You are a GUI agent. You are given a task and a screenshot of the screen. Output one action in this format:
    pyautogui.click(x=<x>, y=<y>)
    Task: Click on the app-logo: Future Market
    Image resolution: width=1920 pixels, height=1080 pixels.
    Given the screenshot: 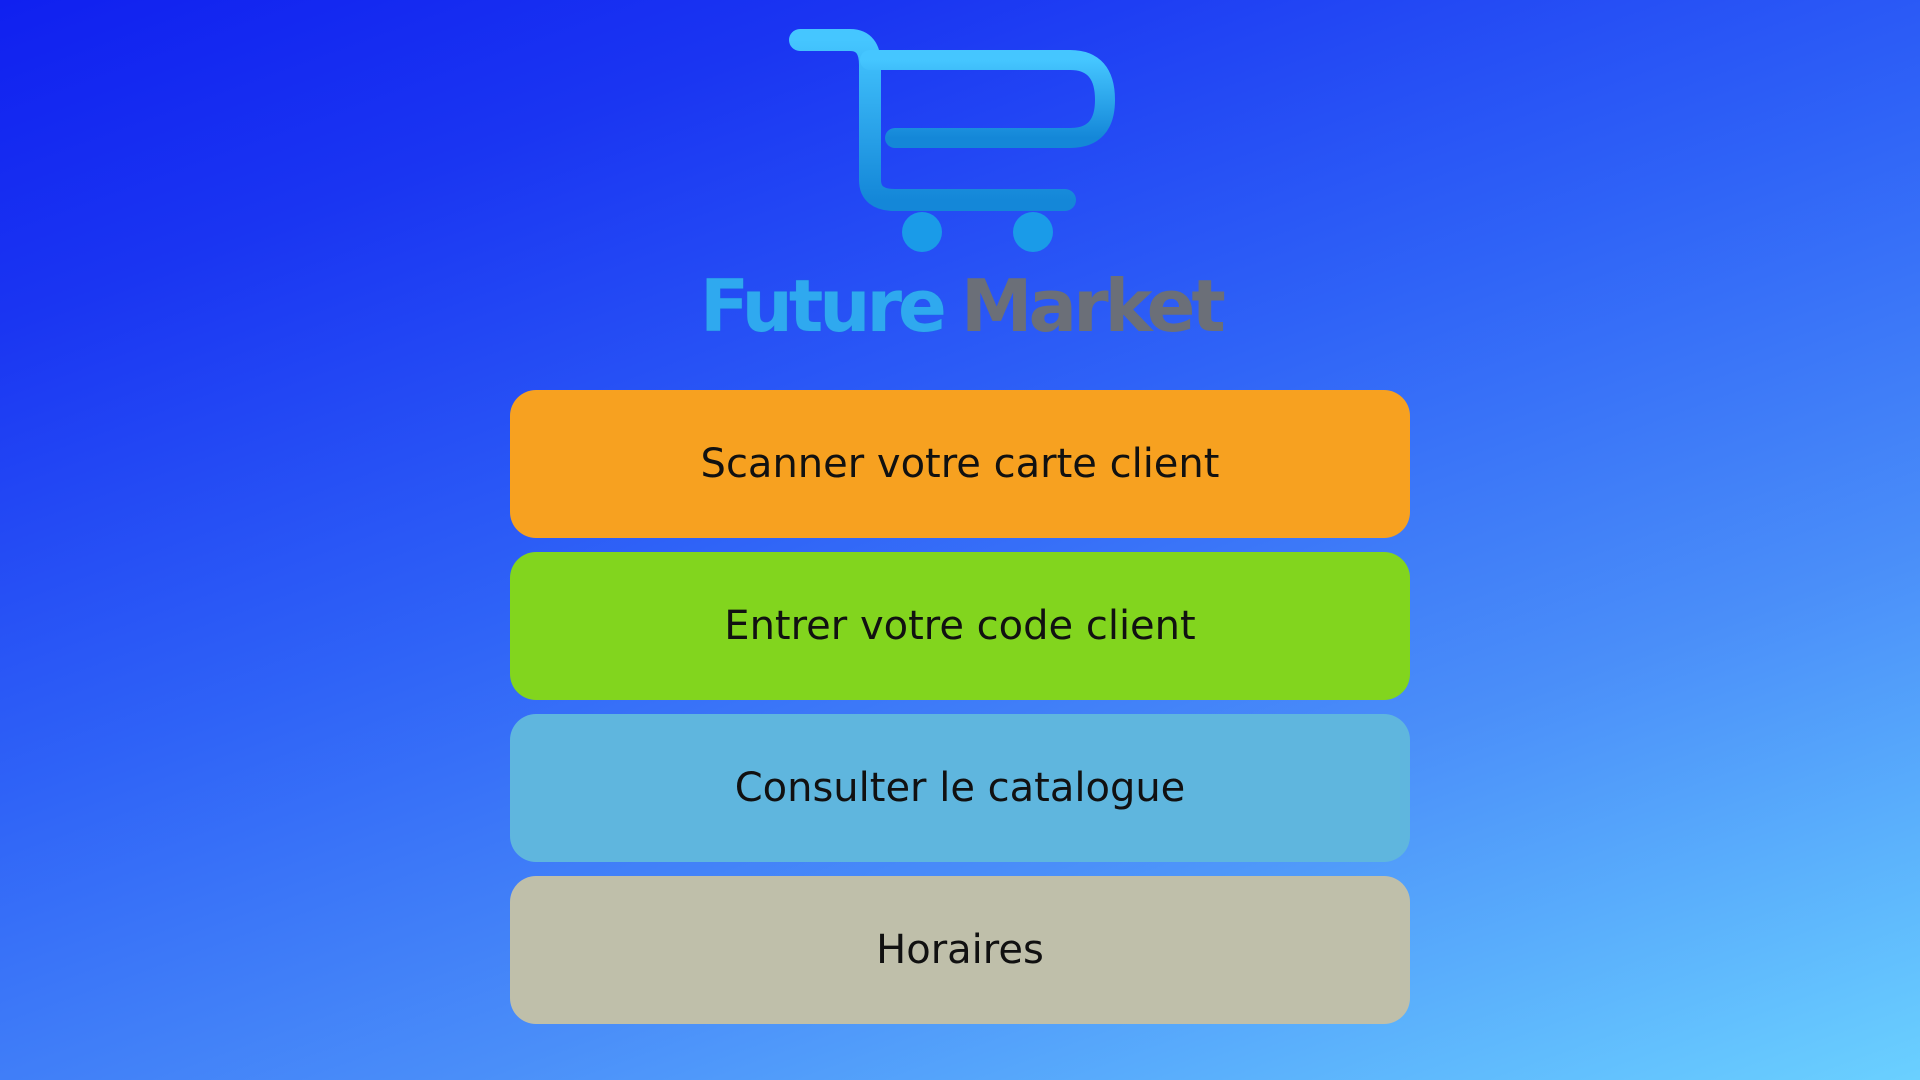 What is the action you would take?
    pyautogui.click(x=963, y=185)
    